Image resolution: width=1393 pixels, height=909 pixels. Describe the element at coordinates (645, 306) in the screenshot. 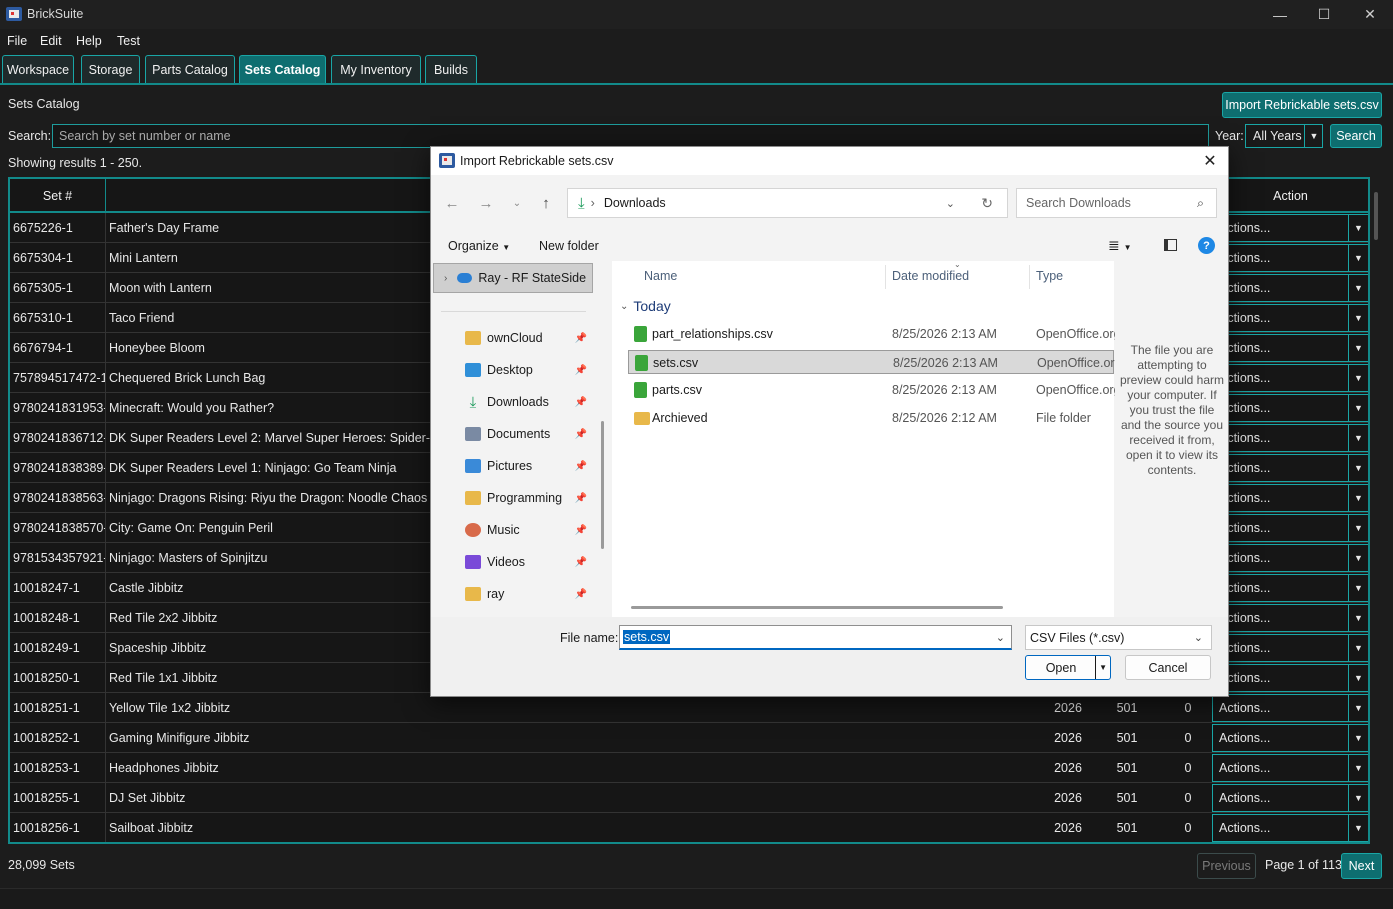

I see `group-today: ⌄ Today` at that location.